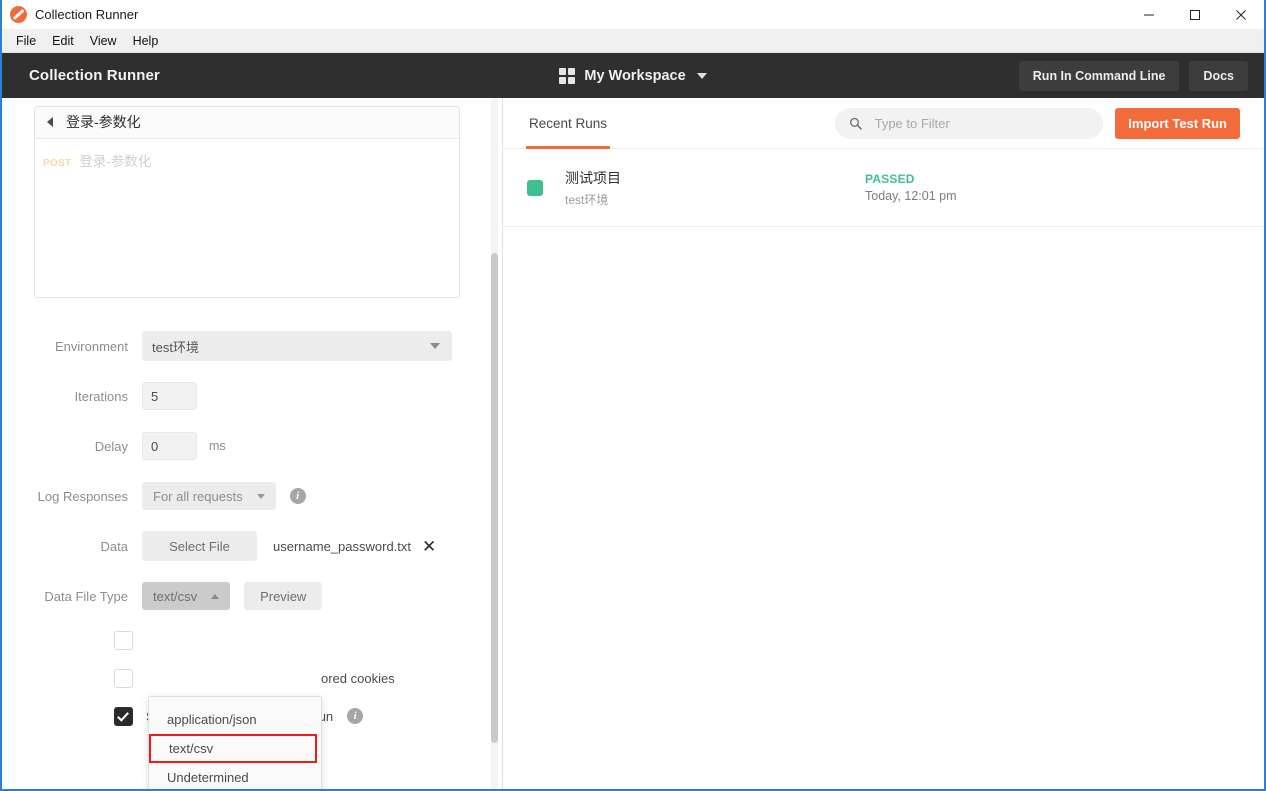  I want to click on iterations-label: Iterations, so click(101, 396).